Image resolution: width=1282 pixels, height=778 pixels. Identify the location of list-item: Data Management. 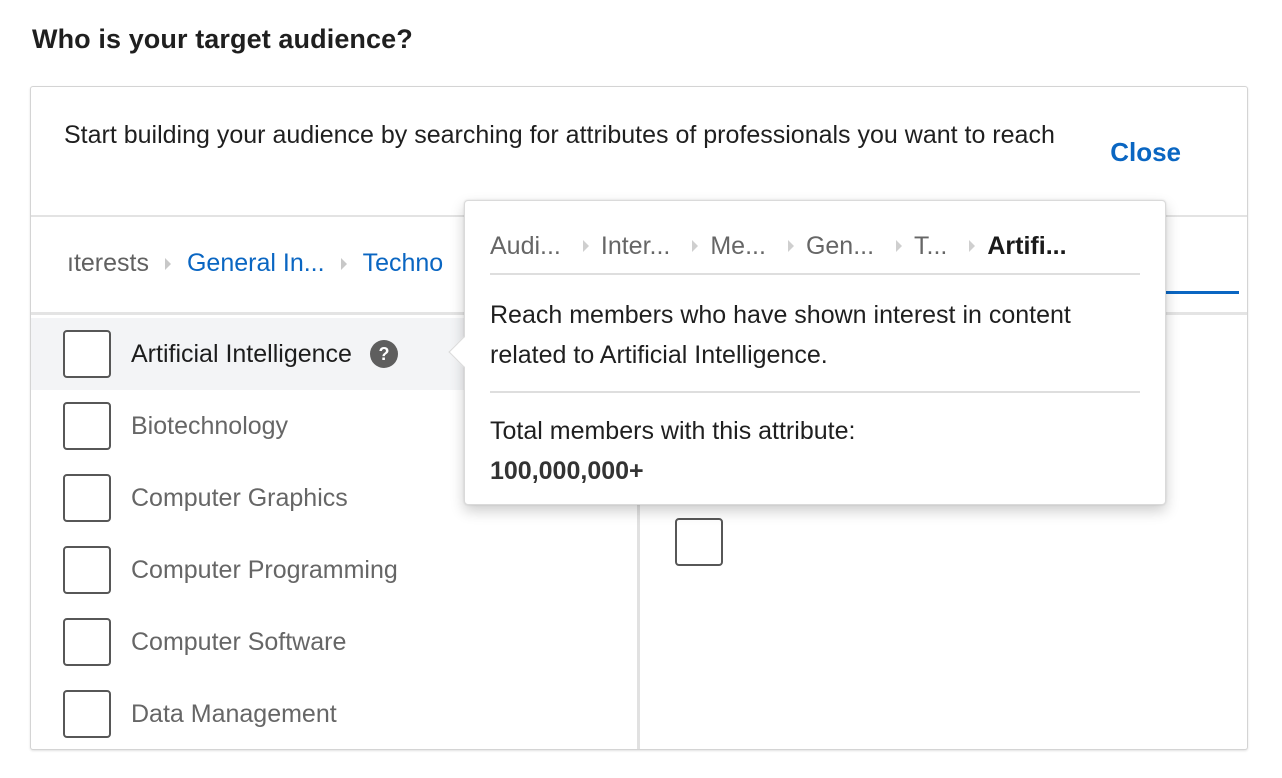
(334, 713).